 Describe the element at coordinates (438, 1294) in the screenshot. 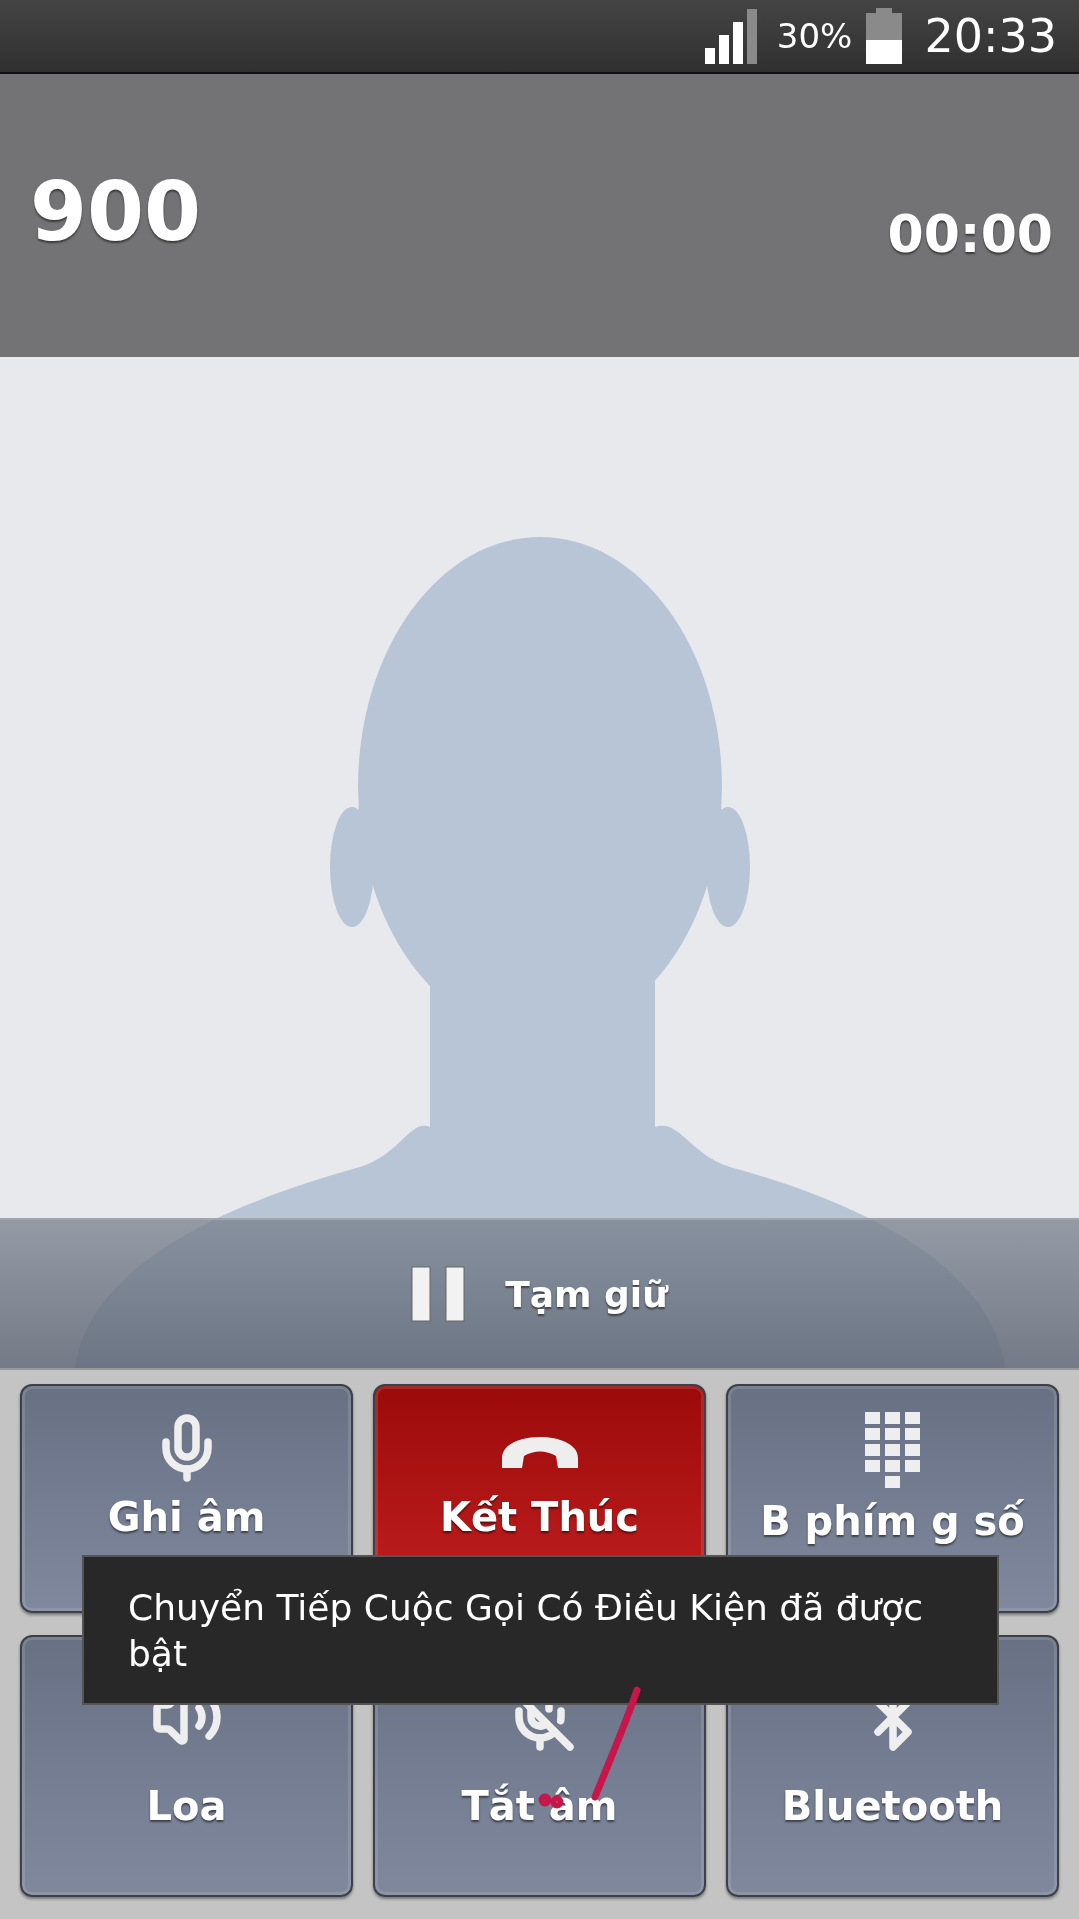

I see `pause-icon` at that location.